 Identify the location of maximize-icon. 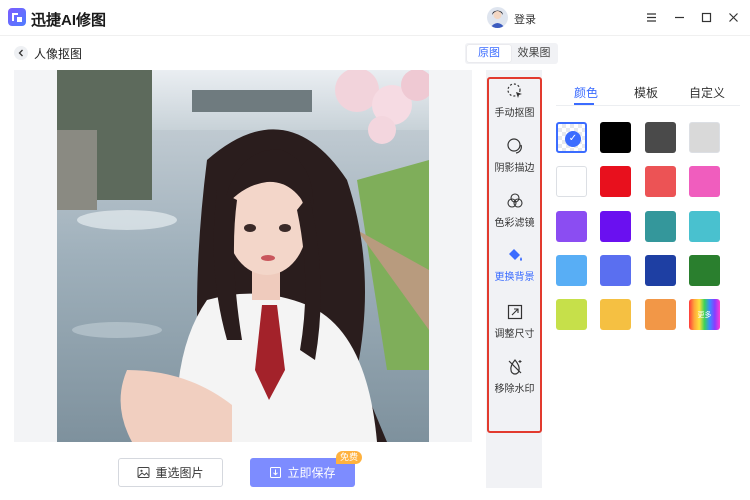
(706, 17).